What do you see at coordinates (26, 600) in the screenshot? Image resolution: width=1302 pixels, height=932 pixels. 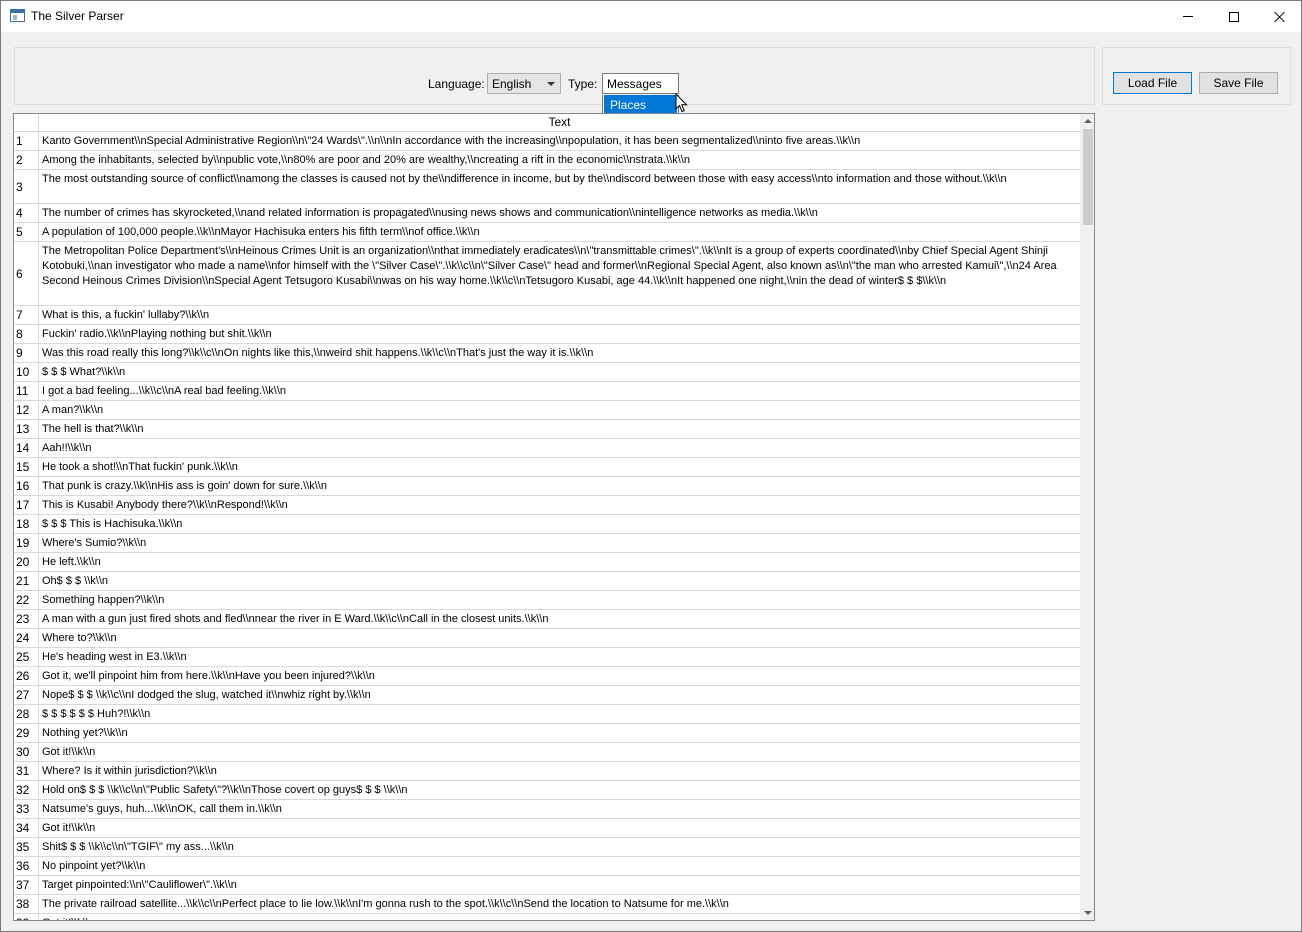 I see `row-header: 22` at bounding box center [26, 600].